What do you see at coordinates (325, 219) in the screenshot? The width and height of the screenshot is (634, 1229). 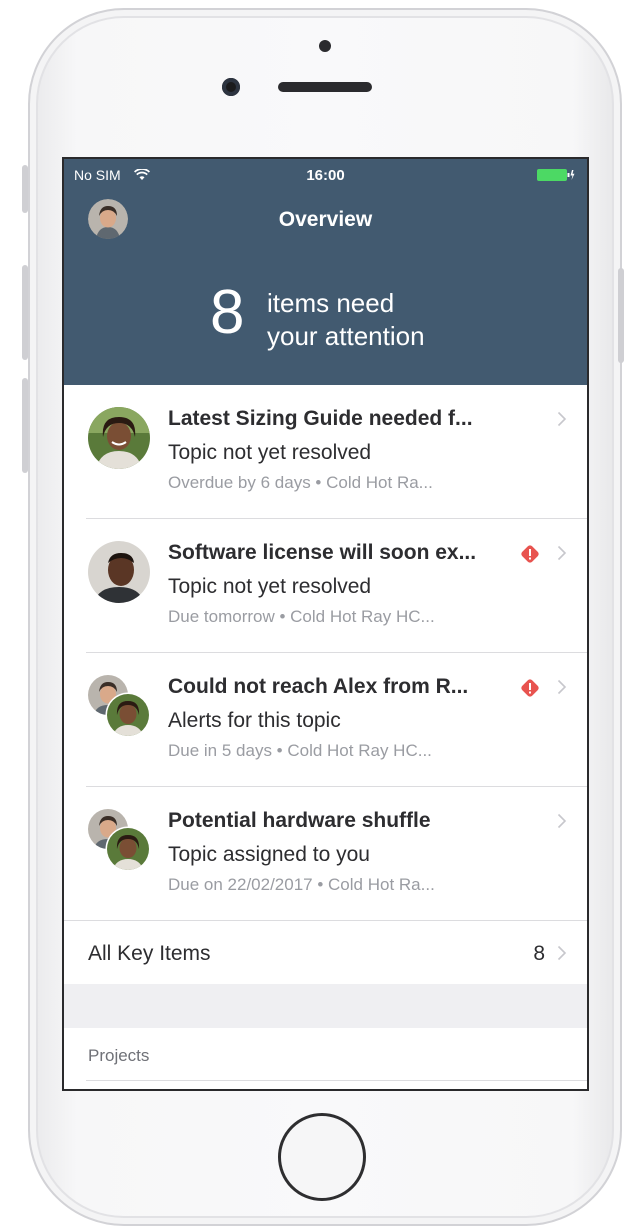 I see `page-title: Overview` at bounding box center [325, 219].